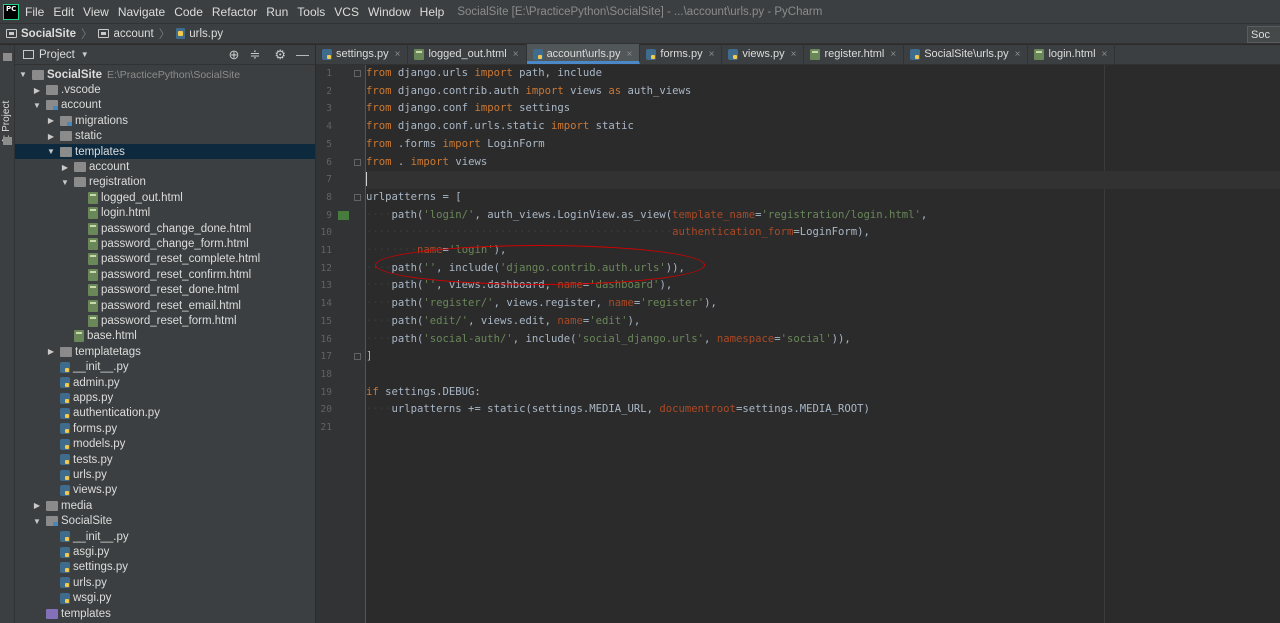  I want to click on editor-tab: forms.py ×, so click(681, 54).